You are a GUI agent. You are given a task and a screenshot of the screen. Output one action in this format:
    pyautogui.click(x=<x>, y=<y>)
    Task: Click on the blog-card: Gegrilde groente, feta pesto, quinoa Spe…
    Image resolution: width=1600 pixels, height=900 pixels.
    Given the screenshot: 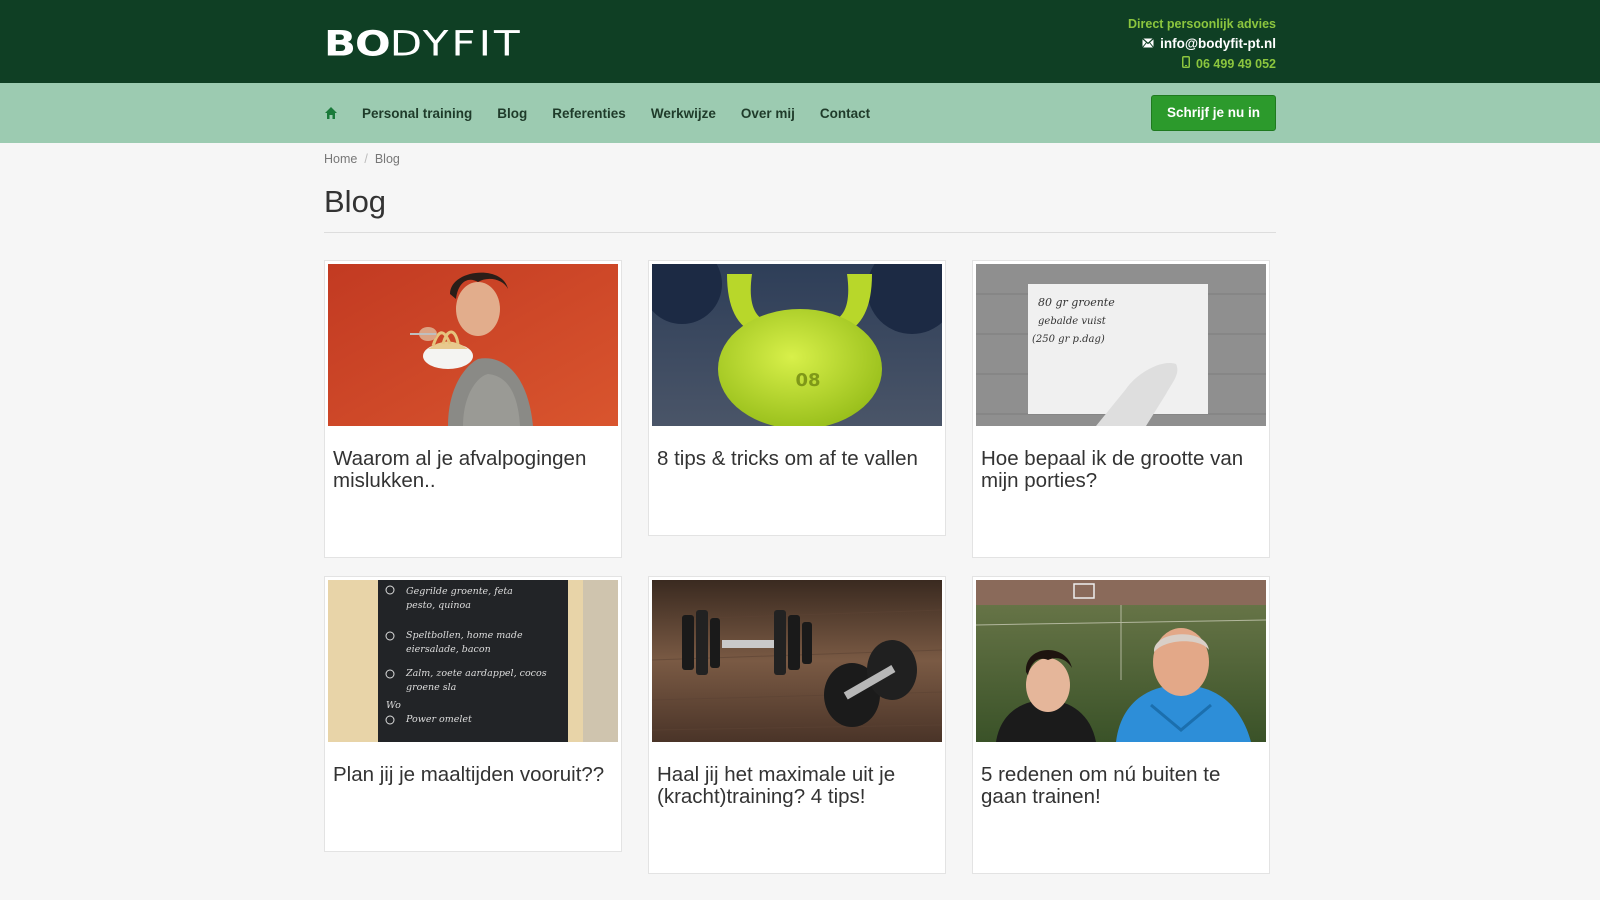 What is the action you would take?
    pyautogui.click(x=473, y=714)
    